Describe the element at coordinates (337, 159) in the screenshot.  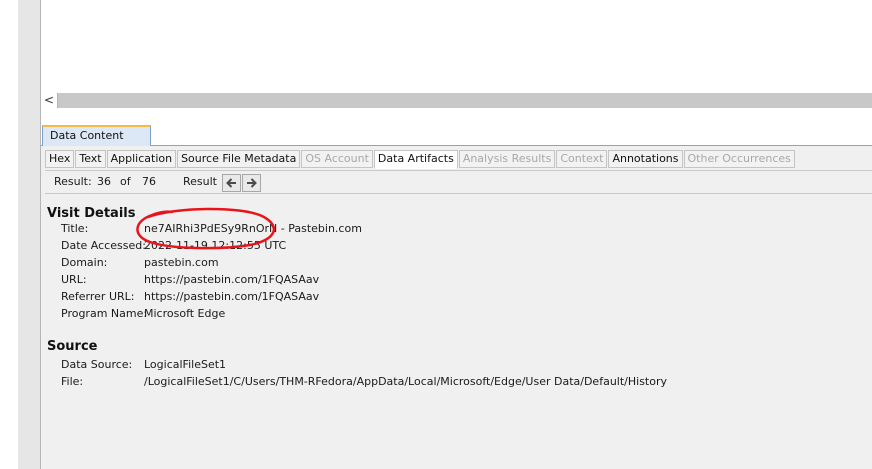
I see `tab-os-account: OS Account` at that location.